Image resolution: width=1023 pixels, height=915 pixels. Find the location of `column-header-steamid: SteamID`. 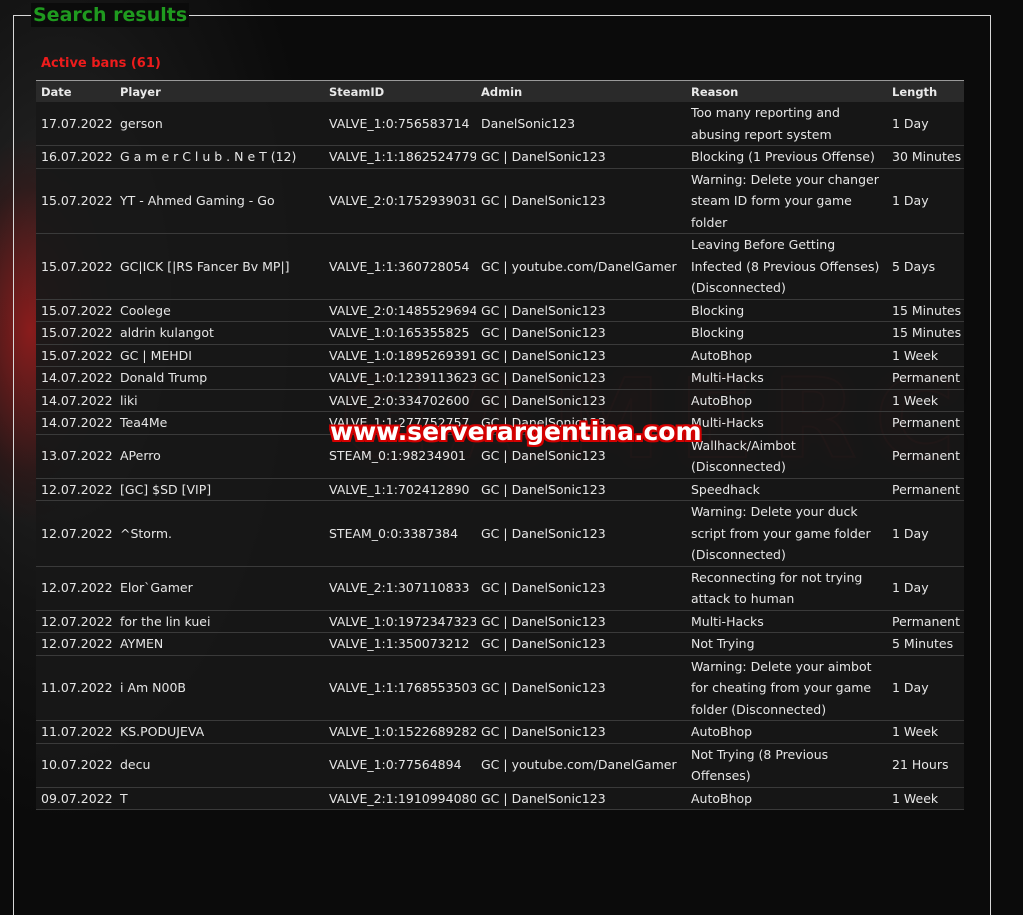

column-header-steamid: SteamID is located at coordinates (400, 92).